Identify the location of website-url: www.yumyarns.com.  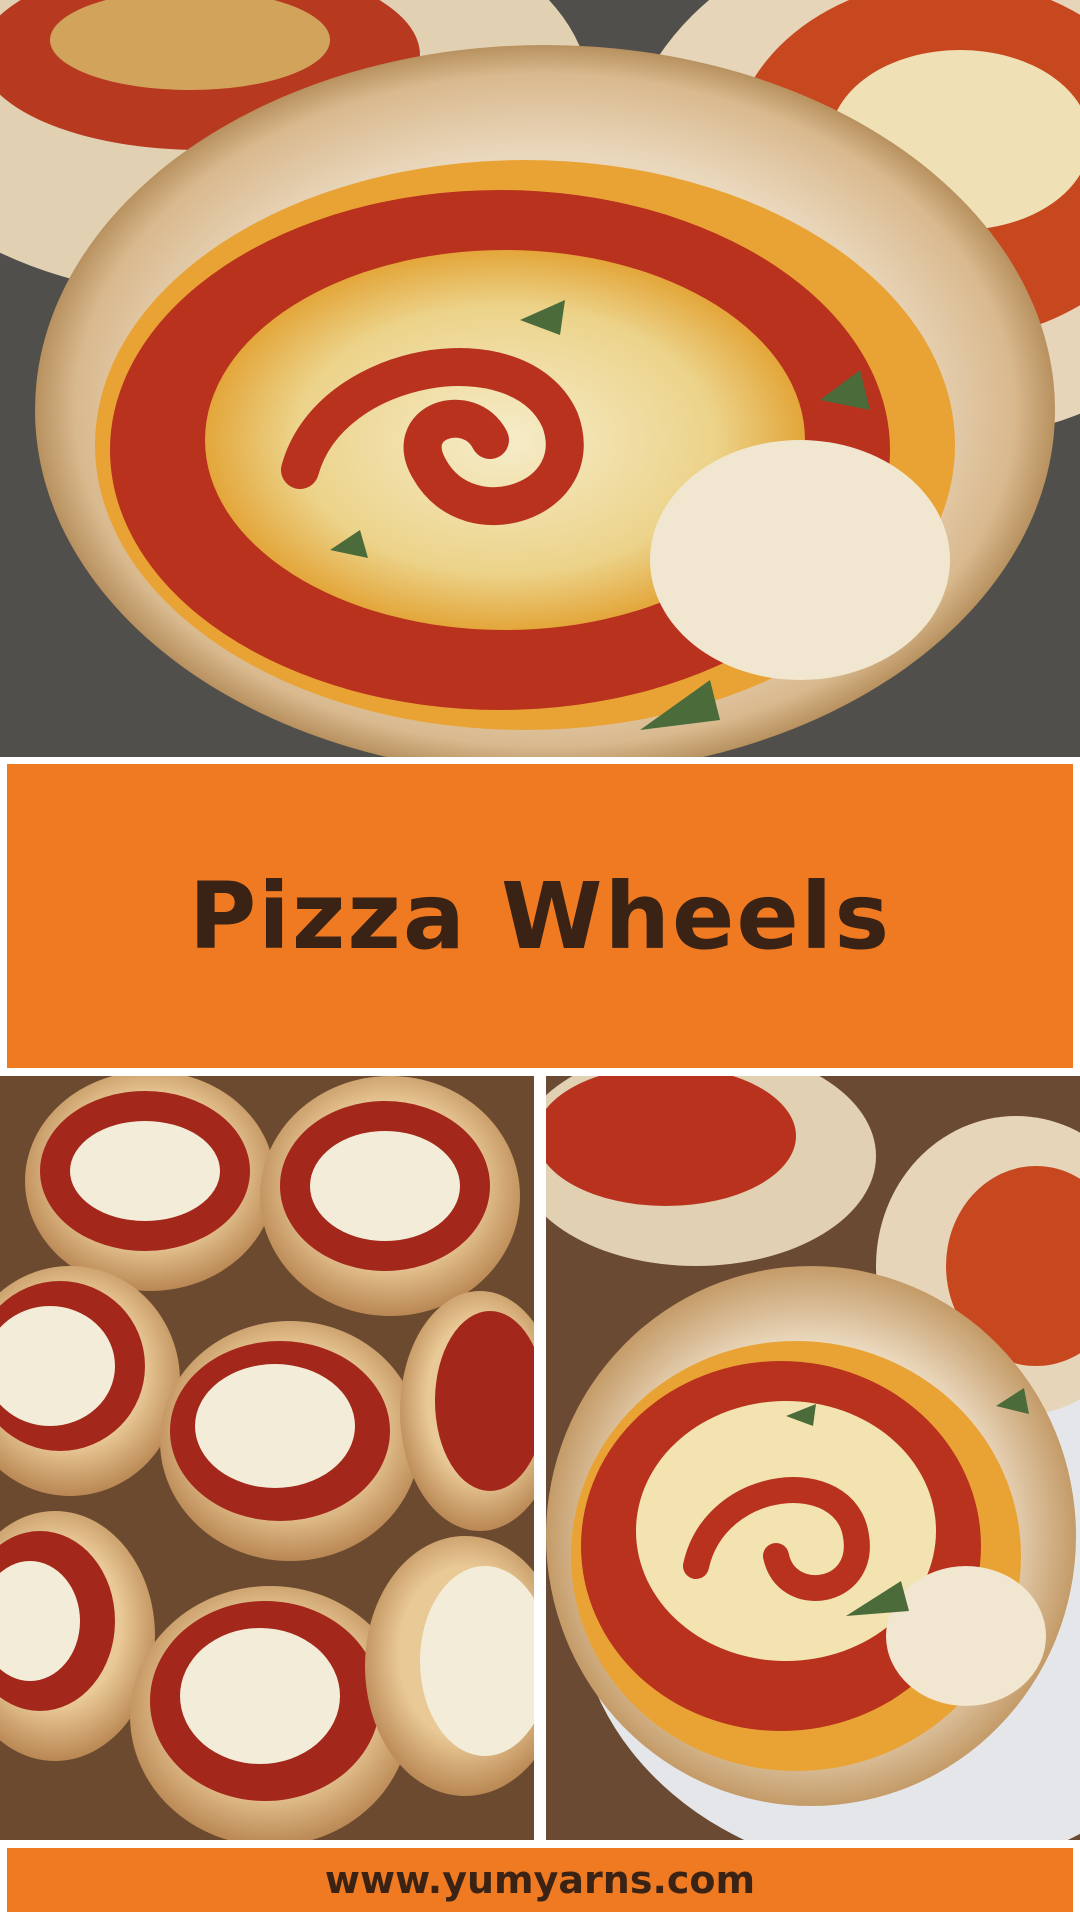
(540, 1880).